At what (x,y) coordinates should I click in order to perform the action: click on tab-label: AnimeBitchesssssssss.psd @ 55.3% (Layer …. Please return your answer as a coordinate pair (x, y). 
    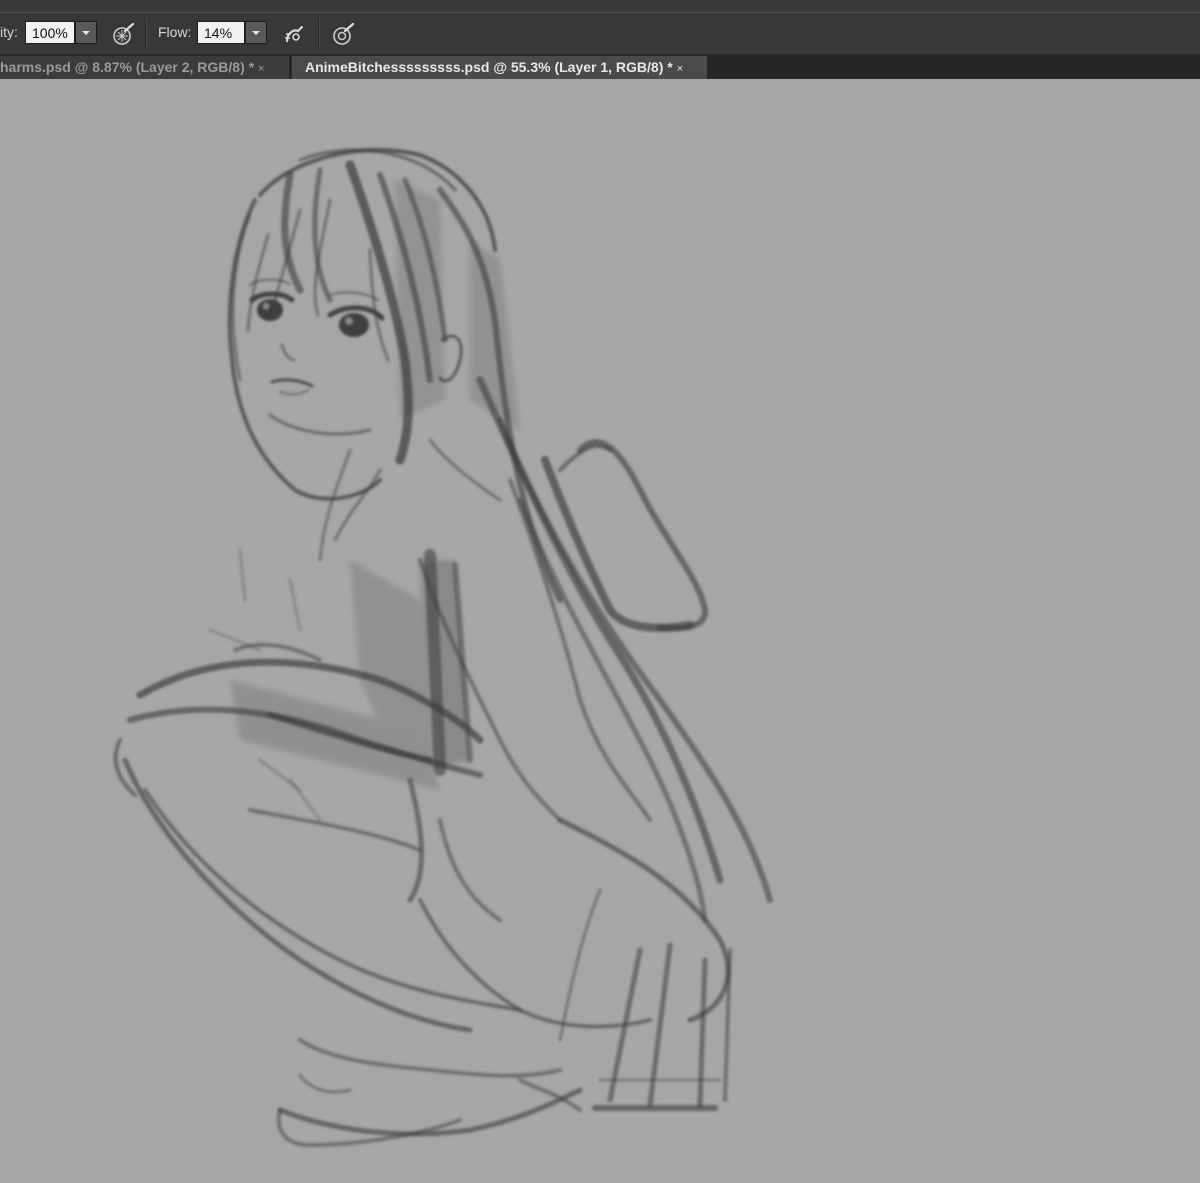
    Looking at the image, I should click on (489, 67).